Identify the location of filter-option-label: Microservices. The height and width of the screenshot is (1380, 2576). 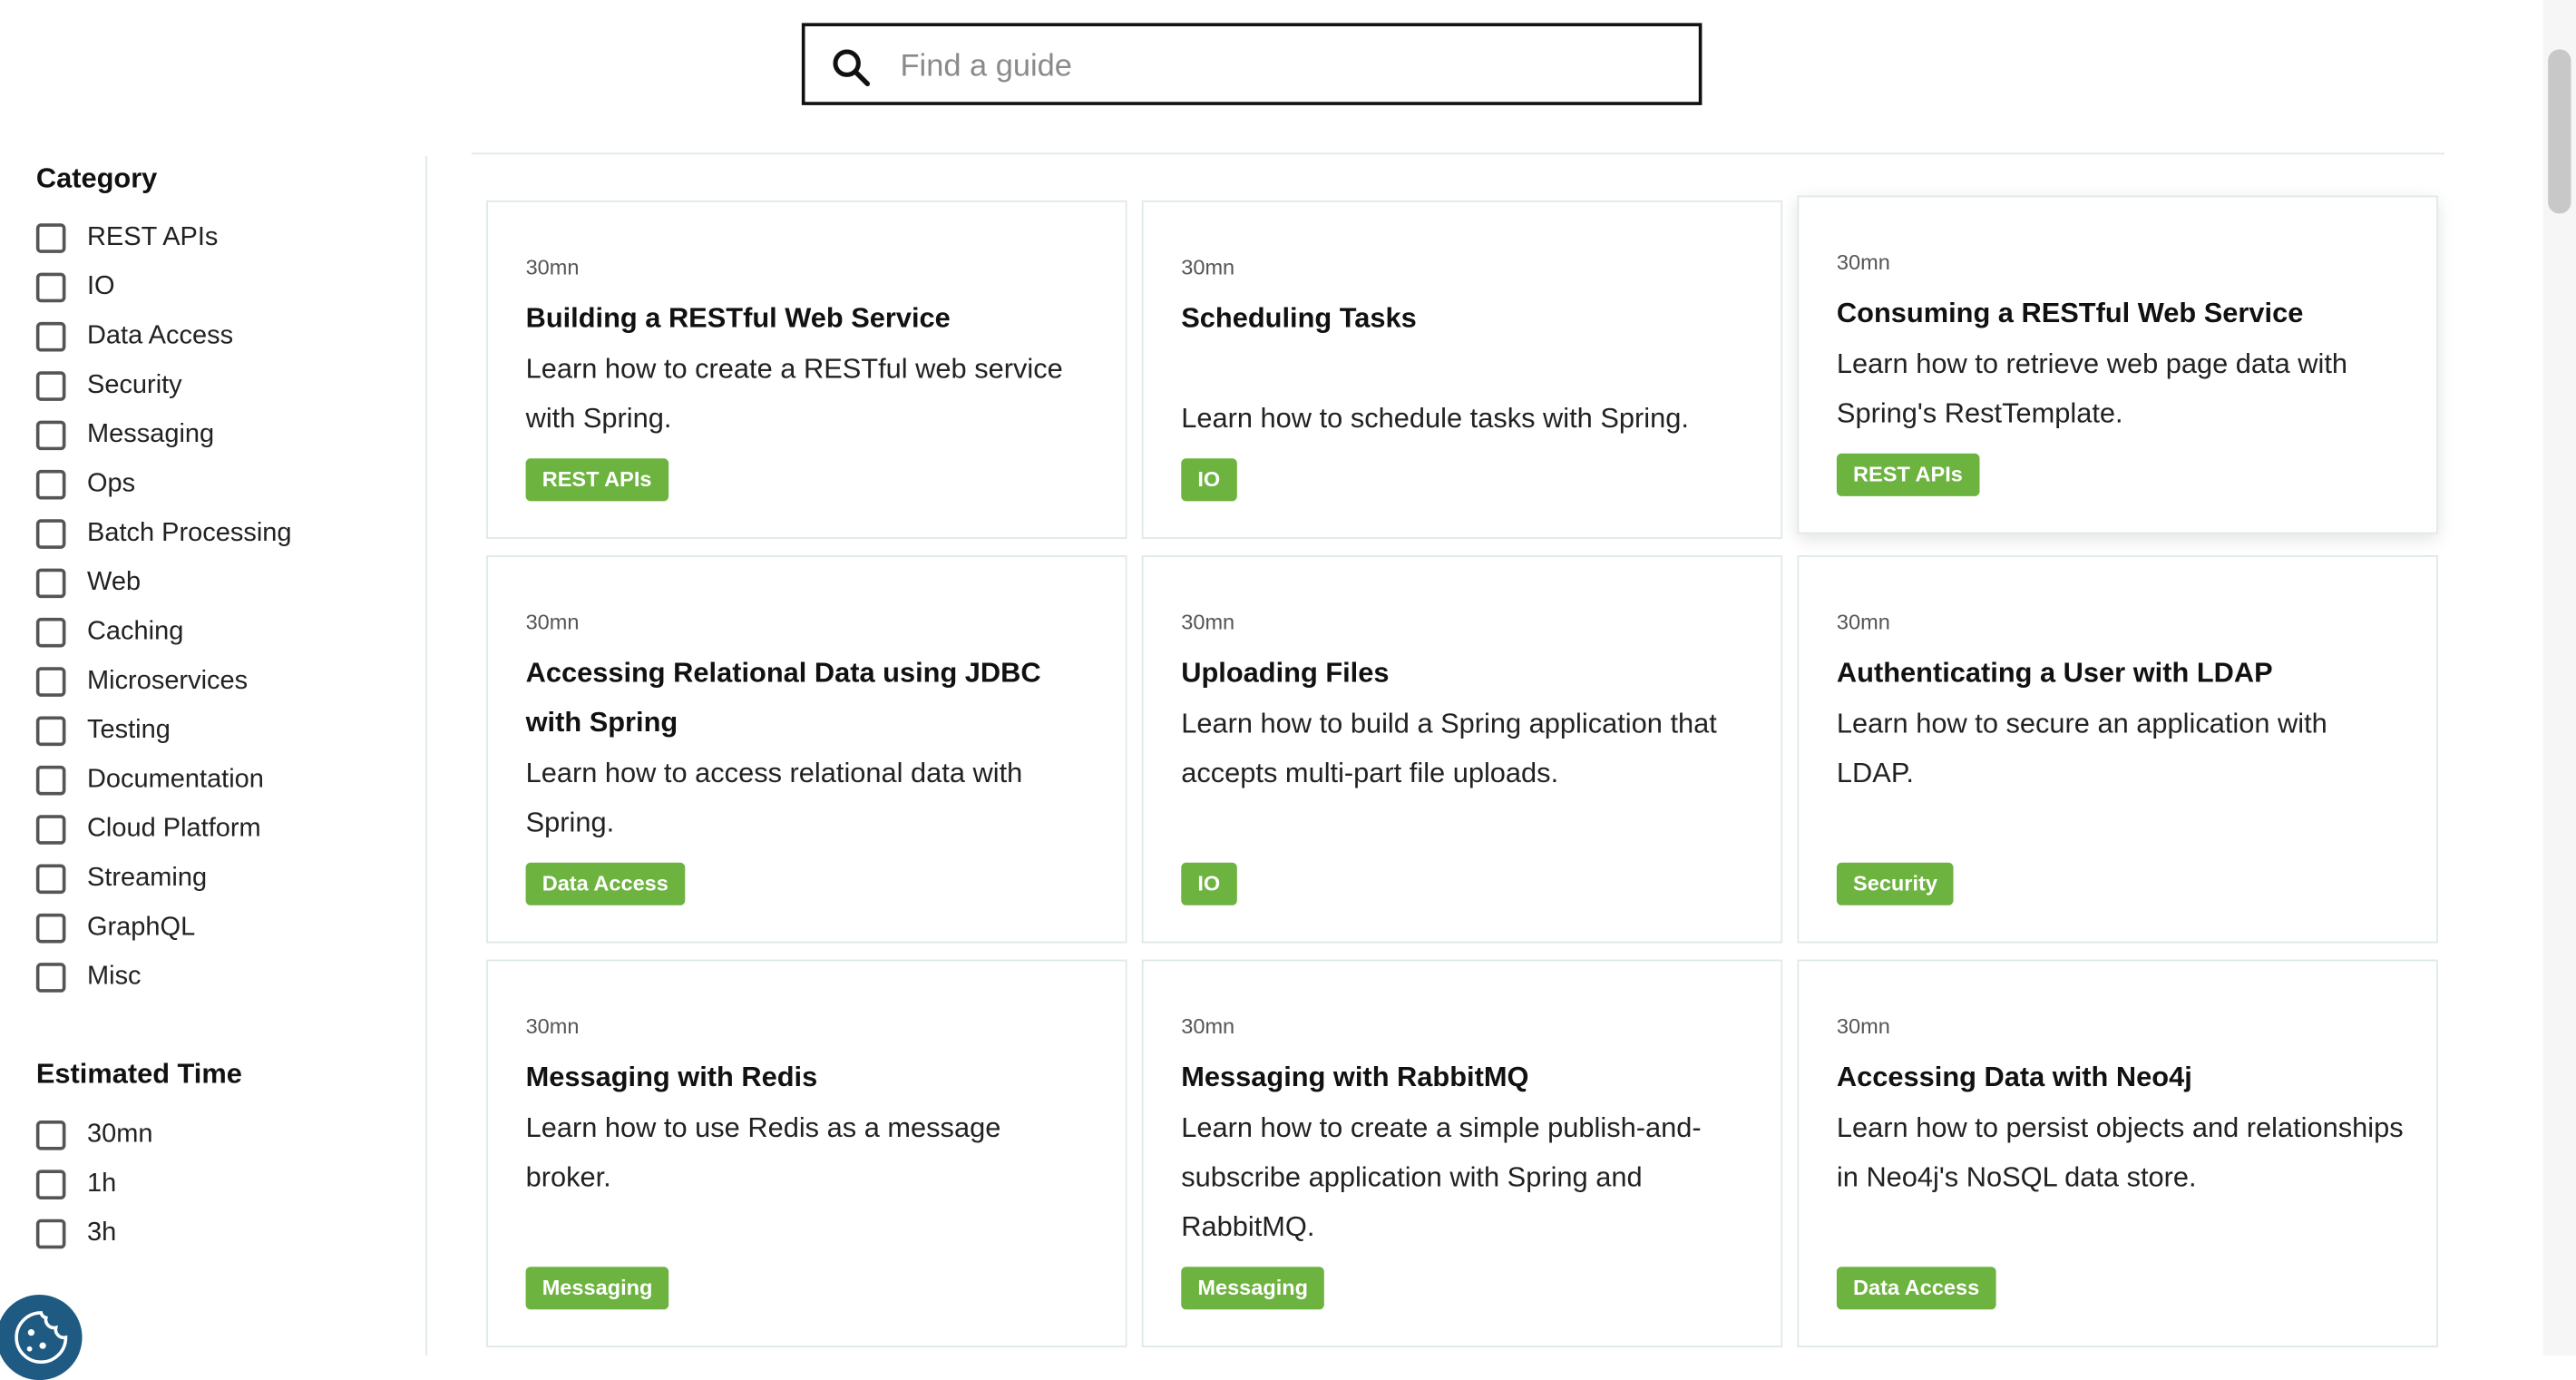
(167, 681).